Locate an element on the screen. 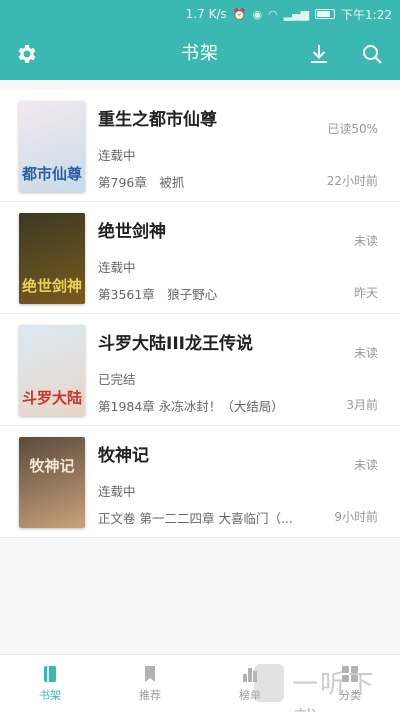 This screenshot has height=712, width=400. nav-item-ranking: 榜单 is located at coordinates (250, 683).